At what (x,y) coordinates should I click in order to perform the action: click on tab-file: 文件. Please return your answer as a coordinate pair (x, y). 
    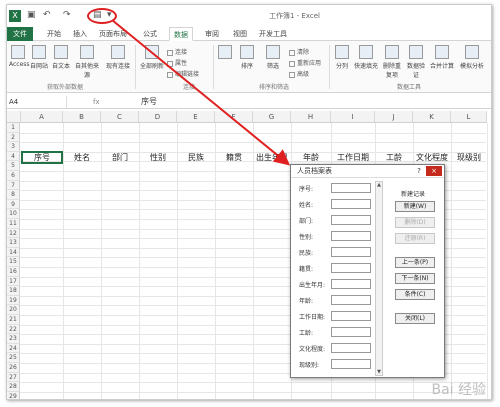
    Looking at the image, I should click on (20, 34).